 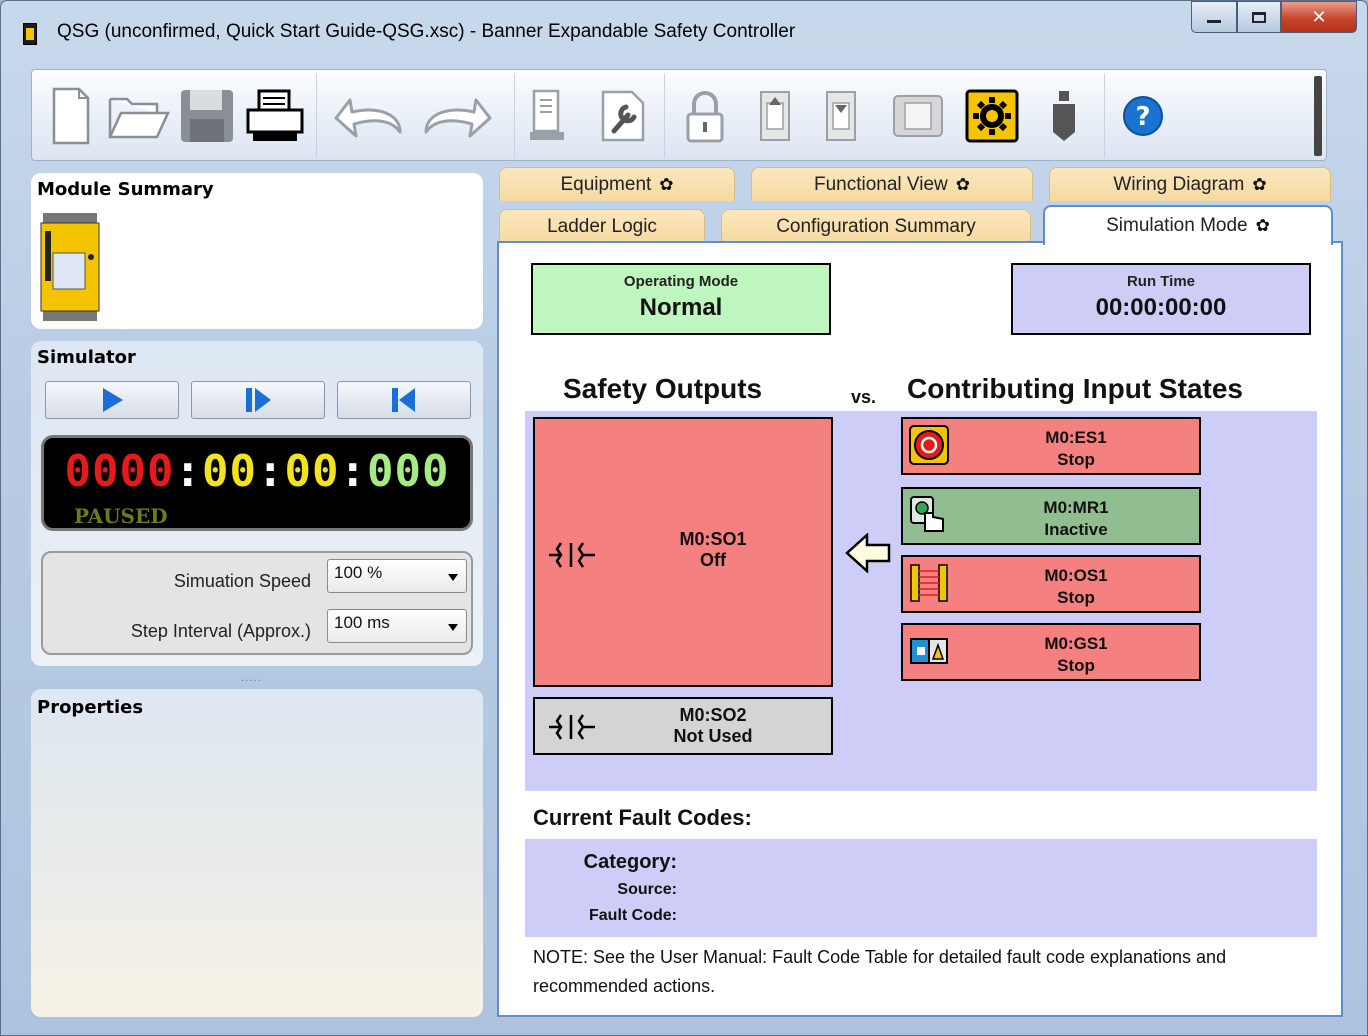 What do you see at coordinates (683, 726) in the screenshot?
I see `safety-output-so2: M0:SO2 Not Used` at bounding box center [683, 726].